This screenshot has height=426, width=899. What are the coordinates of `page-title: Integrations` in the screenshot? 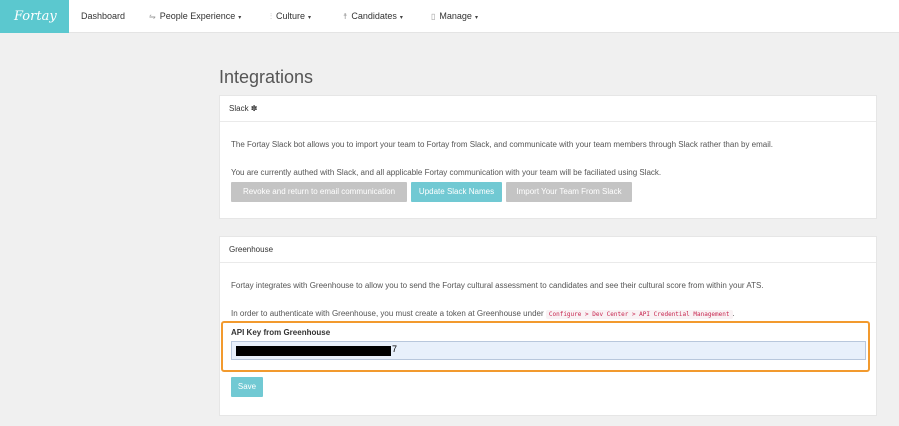 It's located at (266, 77).